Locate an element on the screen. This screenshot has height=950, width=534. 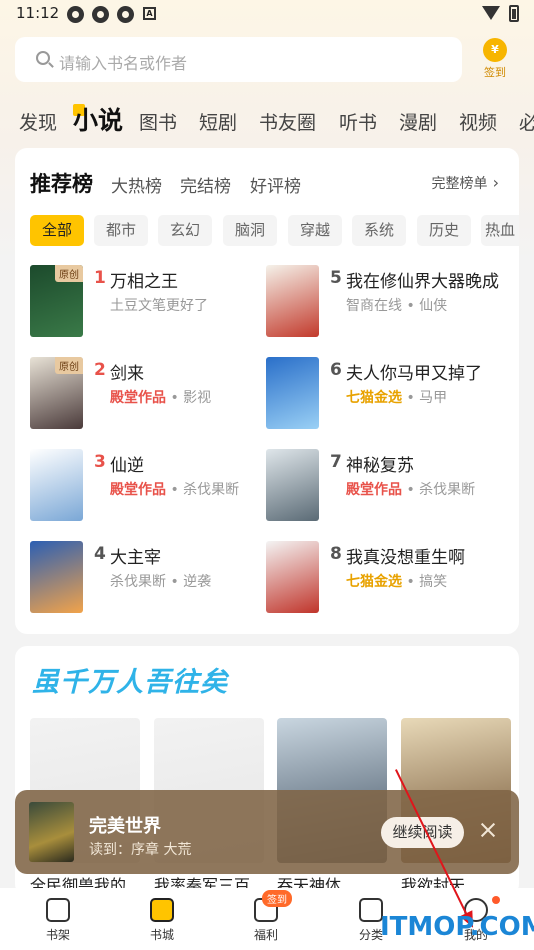
ranking-book-item: 4 大主宰 杀伐果断 • 逆袭 is located at coordinates (147, 577).